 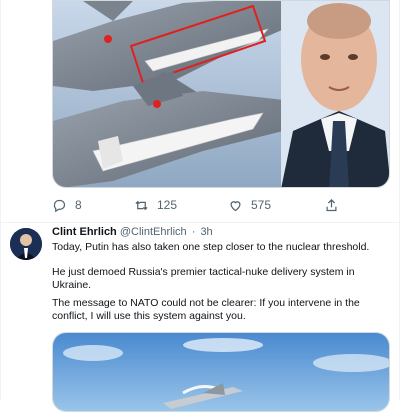 What do you see at coordinates (153, 232) in the screenshot?
I see `author-handle: @ClintEhrlich` at bounding box center [153, 232].